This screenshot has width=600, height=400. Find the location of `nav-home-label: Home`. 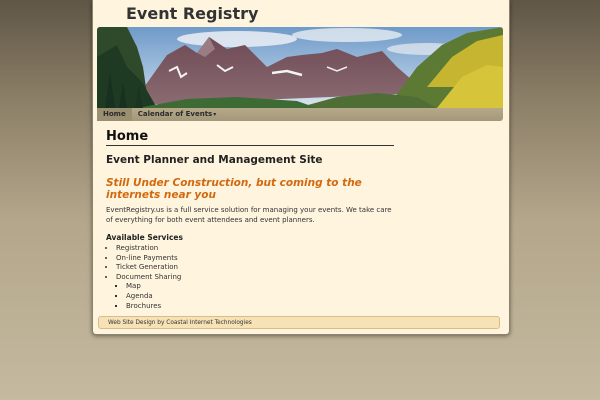

nav-home-label: Home is located at coordinates (114, 114).